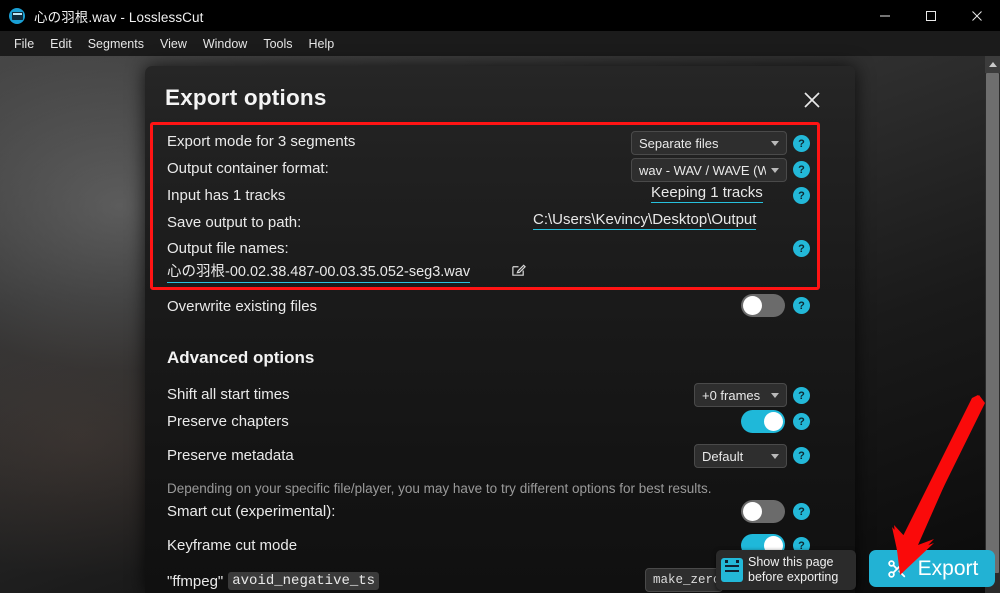 Image resolution: width=1000 pixels, height=593 pixels. I want to click on menu-item-view: View, so click(173, 44).